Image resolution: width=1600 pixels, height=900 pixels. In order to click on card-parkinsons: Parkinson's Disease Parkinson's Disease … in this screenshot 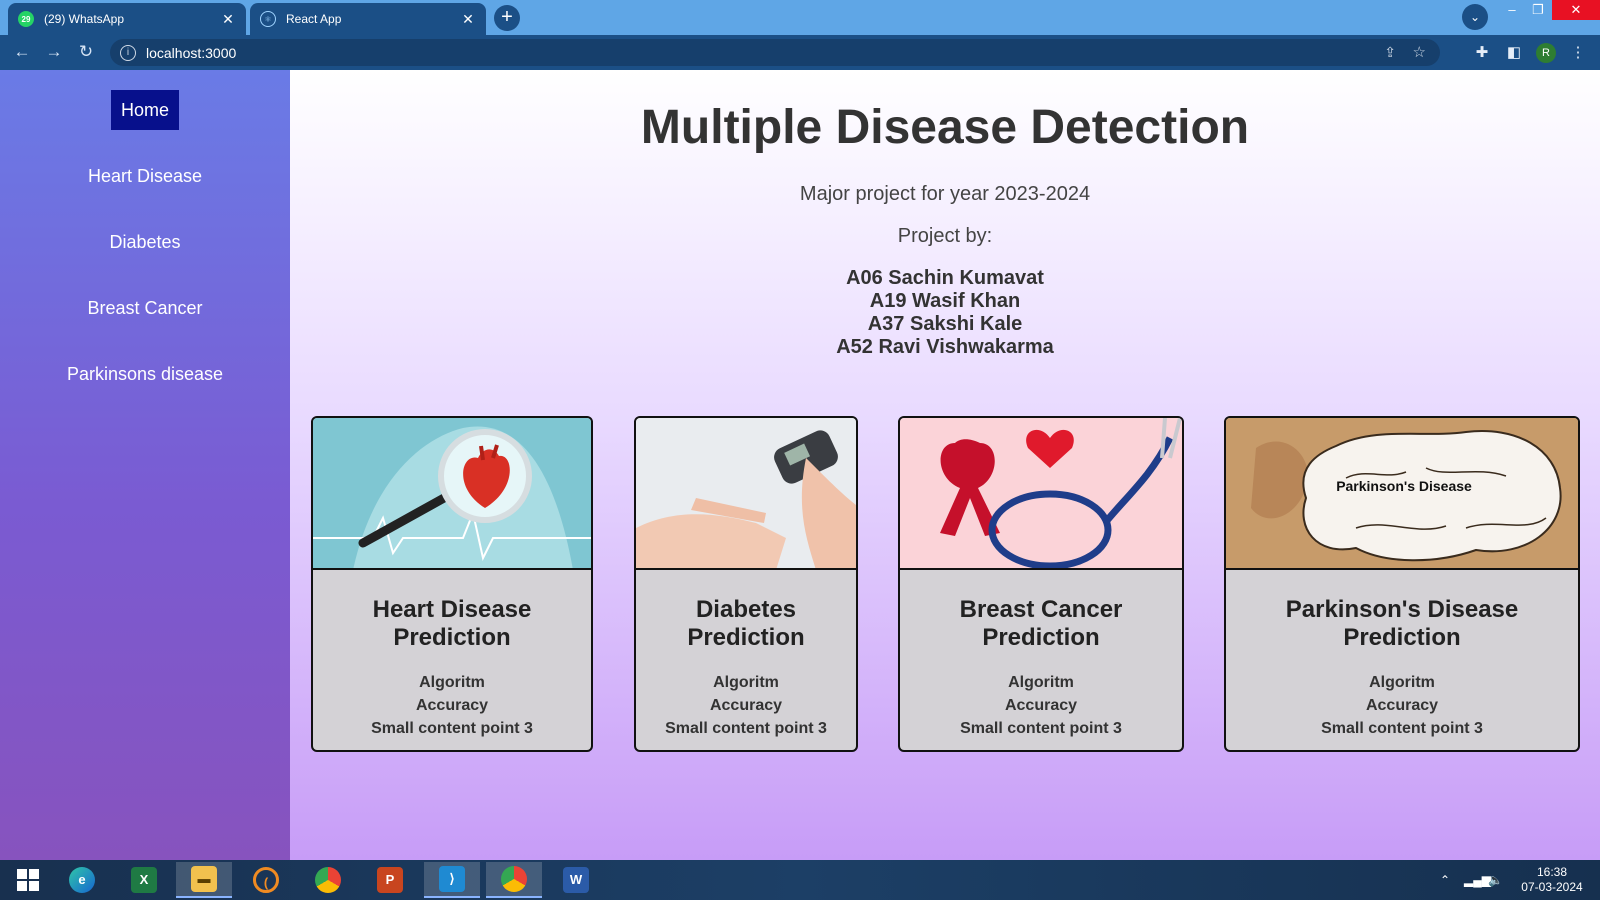, I will do `click(1402, 584)`.